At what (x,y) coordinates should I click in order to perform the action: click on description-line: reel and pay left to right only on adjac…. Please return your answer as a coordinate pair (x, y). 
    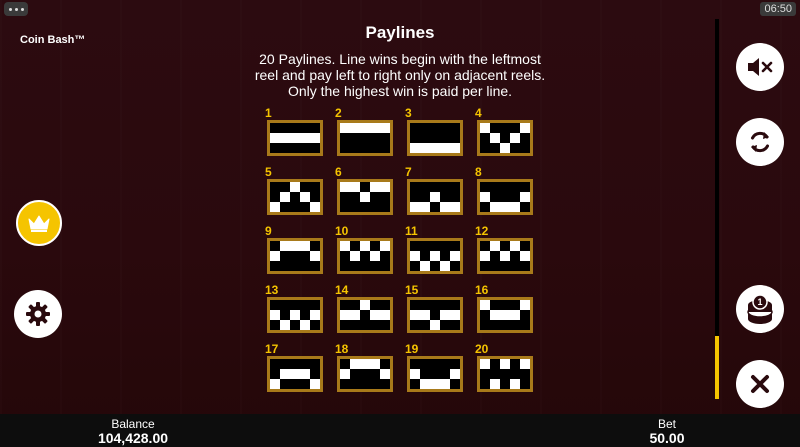
    Looking at the image, I should click on (400, 75).